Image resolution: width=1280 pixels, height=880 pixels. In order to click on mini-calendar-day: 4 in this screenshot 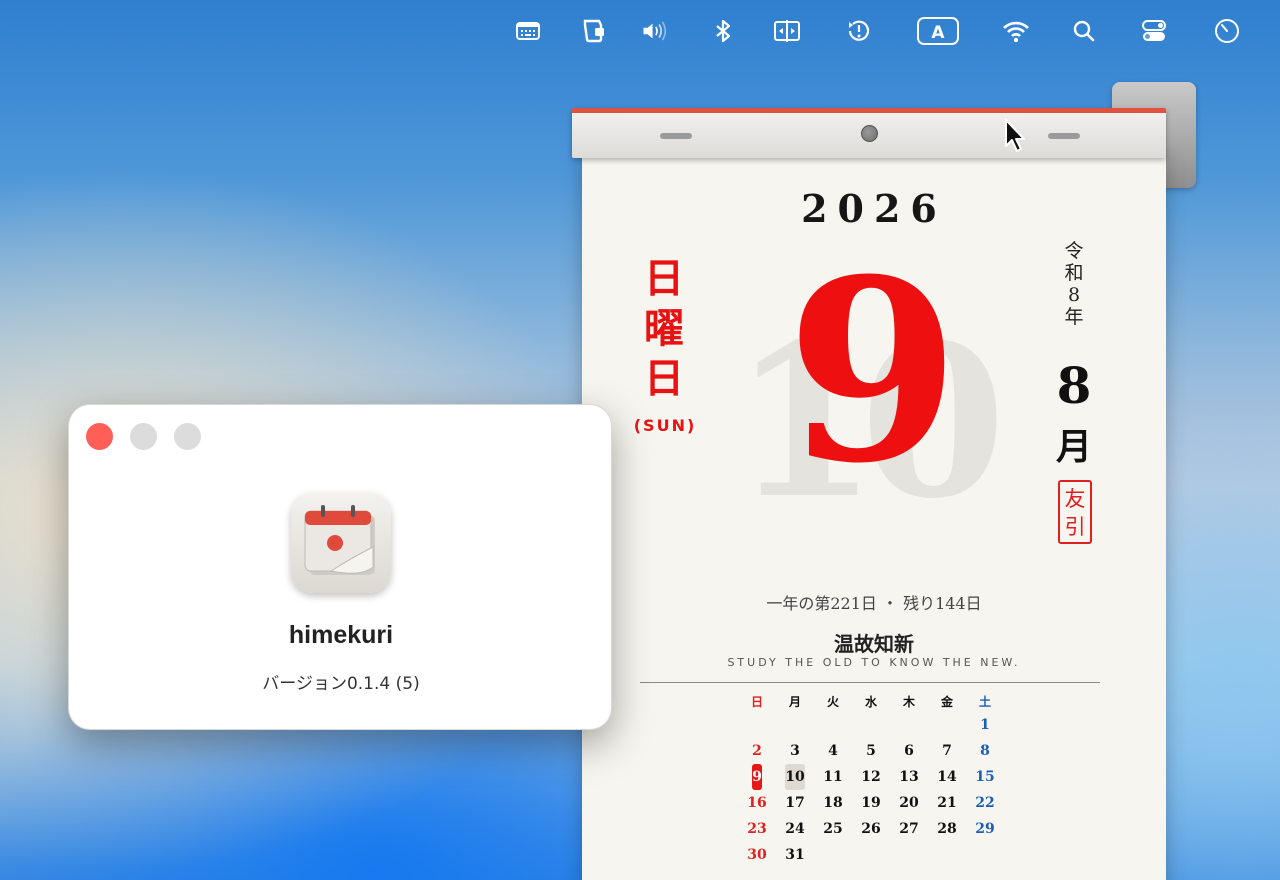, I will do `click(833, 751)`.